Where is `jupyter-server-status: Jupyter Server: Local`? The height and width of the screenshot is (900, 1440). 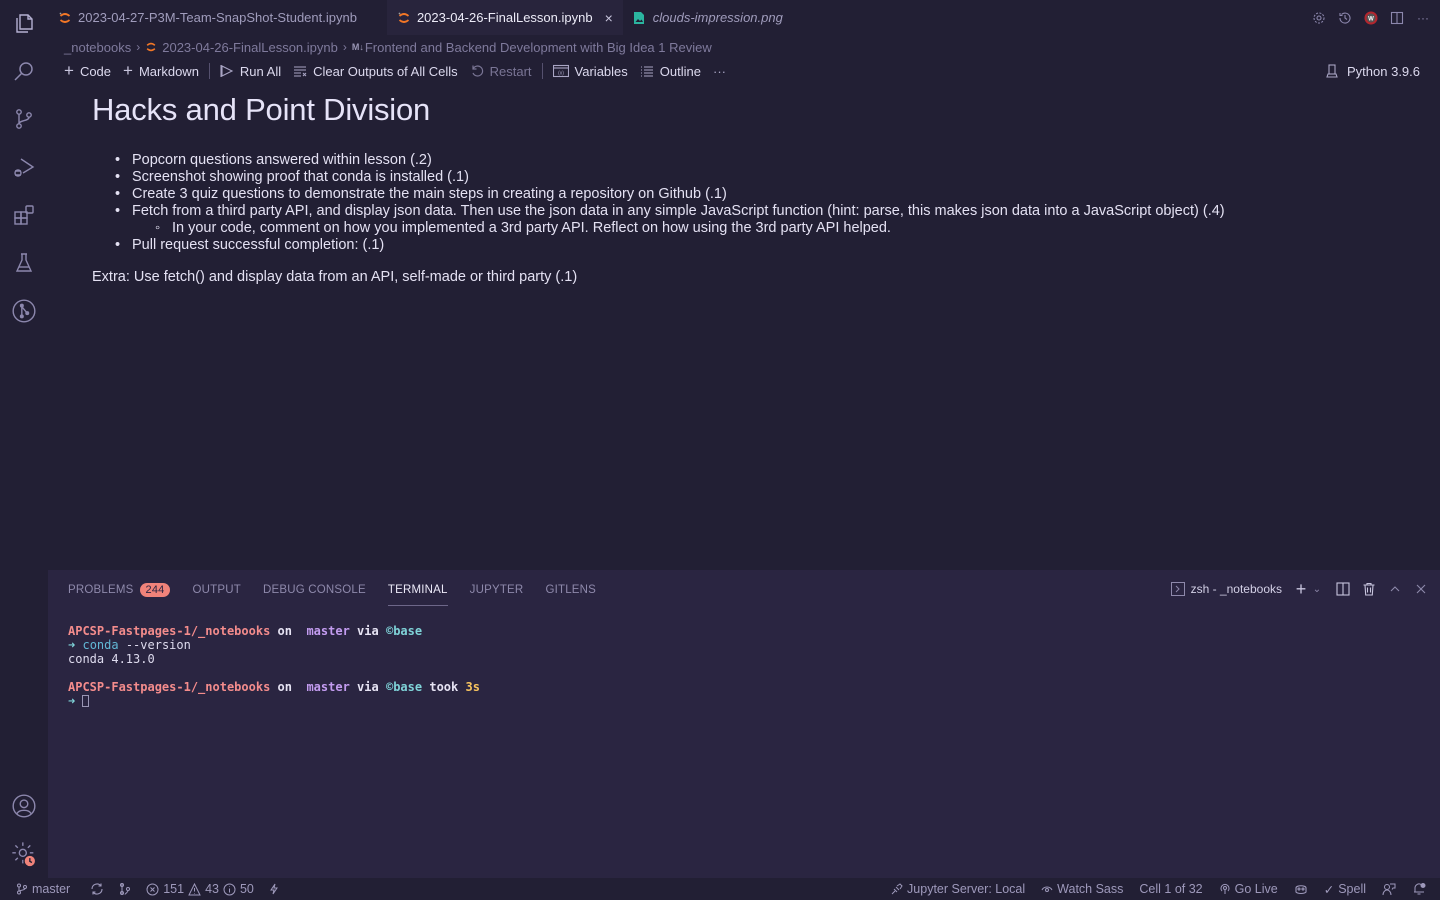 jupyter-server-status: Jupyter Server: Local is located at coordinates (958, 889).